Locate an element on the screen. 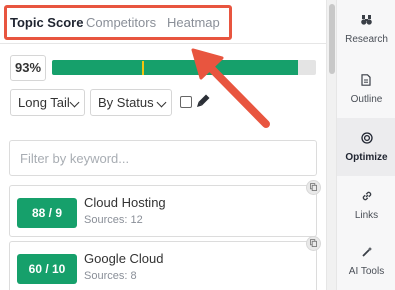  link-icon is located at coordinates (367, 196).